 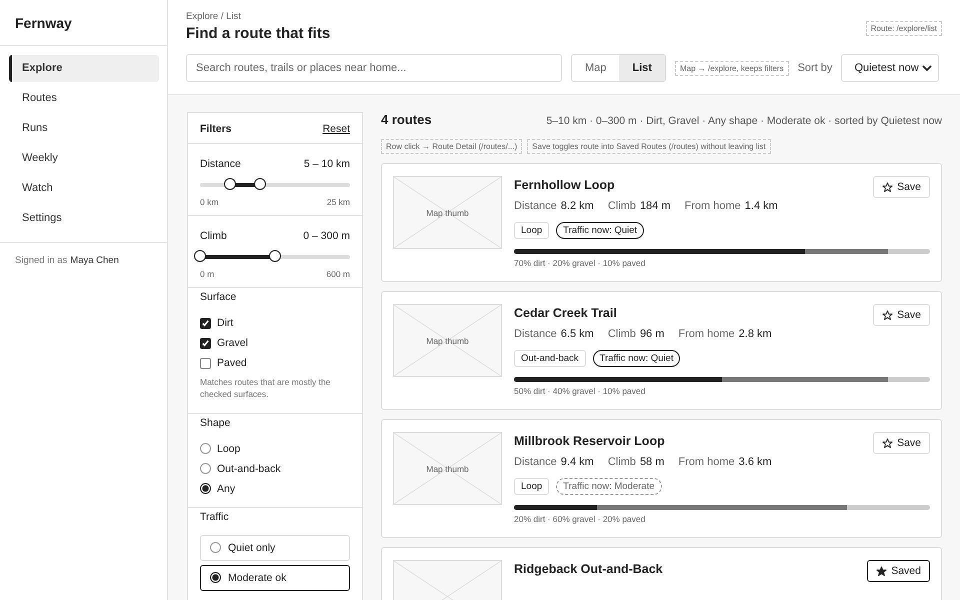 I want to click on stat-value: 1.4 km, so click(x=761, y=206).